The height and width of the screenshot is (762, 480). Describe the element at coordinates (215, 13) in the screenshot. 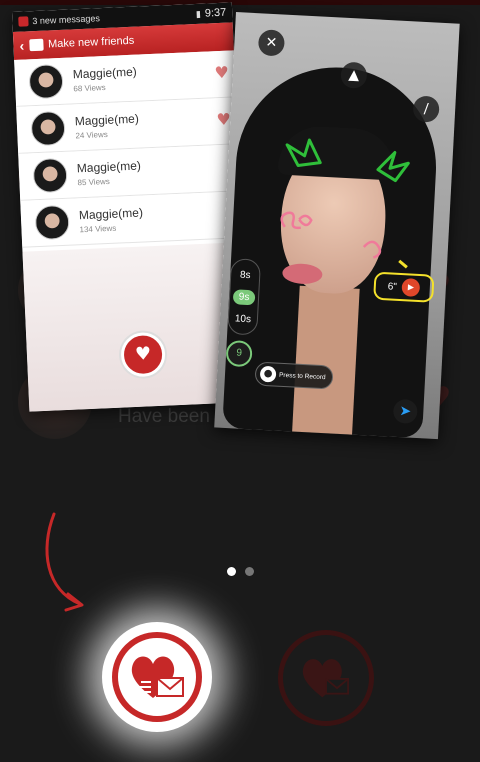

I see `status-time: 9:37` at that location.